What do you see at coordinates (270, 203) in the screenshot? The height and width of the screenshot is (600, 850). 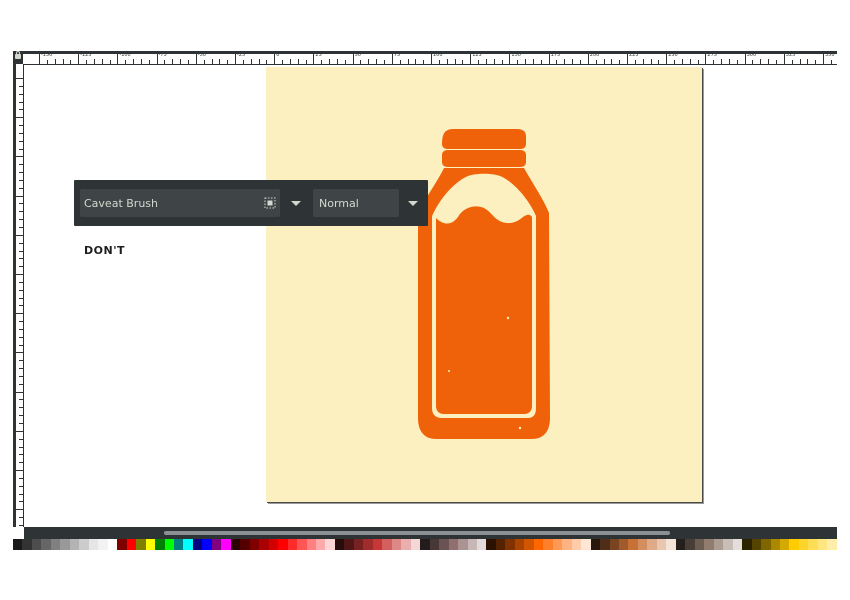 I see `font-collection-icon` at bounding box center [270, 203].